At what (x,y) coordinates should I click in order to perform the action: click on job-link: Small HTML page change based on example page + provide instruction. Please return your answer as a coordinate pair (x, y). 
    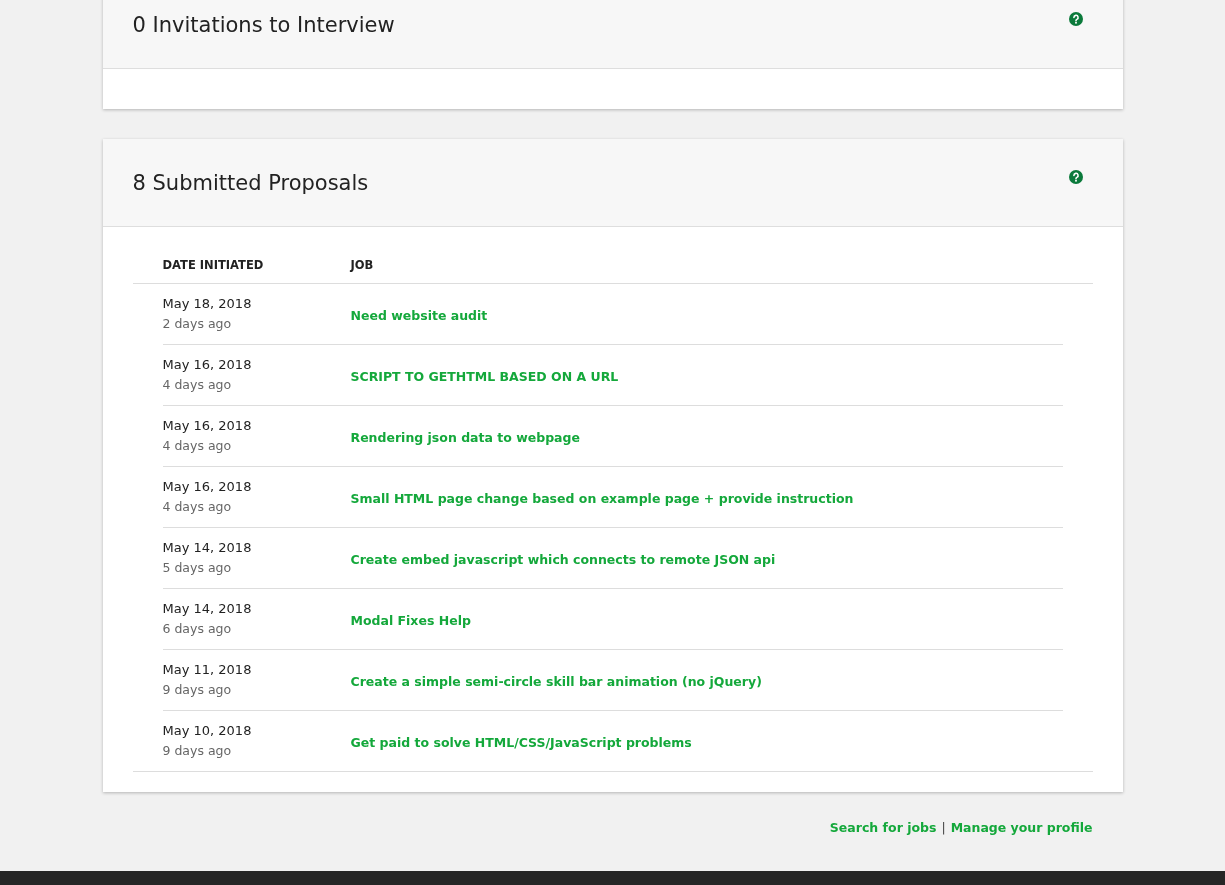
    Looking at the image, I should click on (602, 498).